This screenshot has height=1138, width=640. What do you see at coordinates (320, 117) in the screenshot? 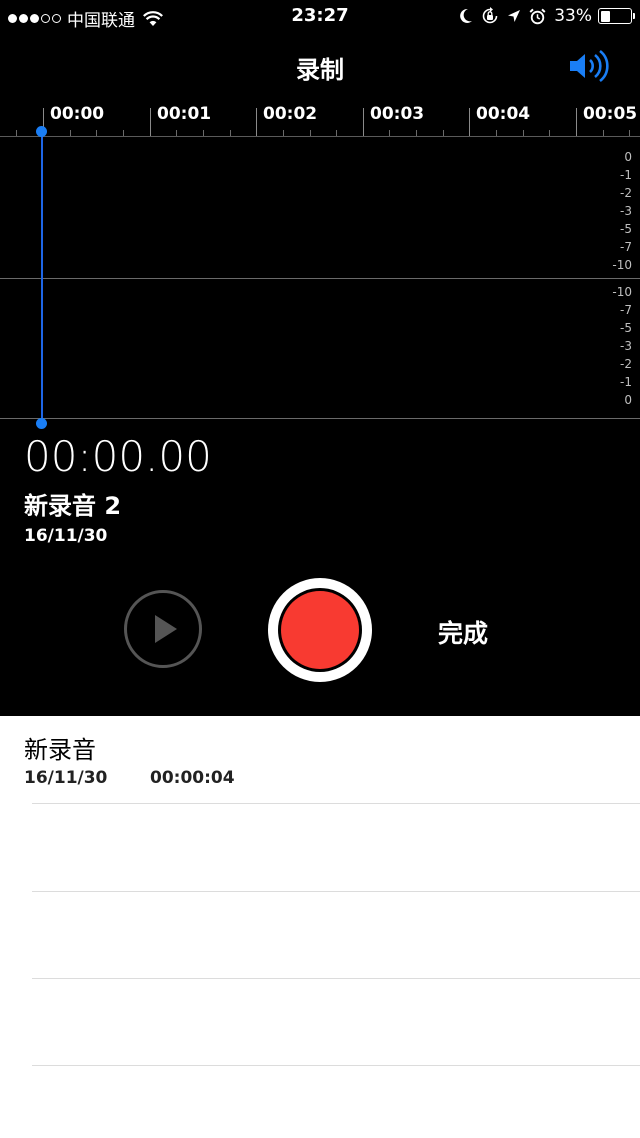
I see `timeline-ruler: 00:00 00:01 00:02 00:03 00:04 00:05` at bounding box center [320, 117].